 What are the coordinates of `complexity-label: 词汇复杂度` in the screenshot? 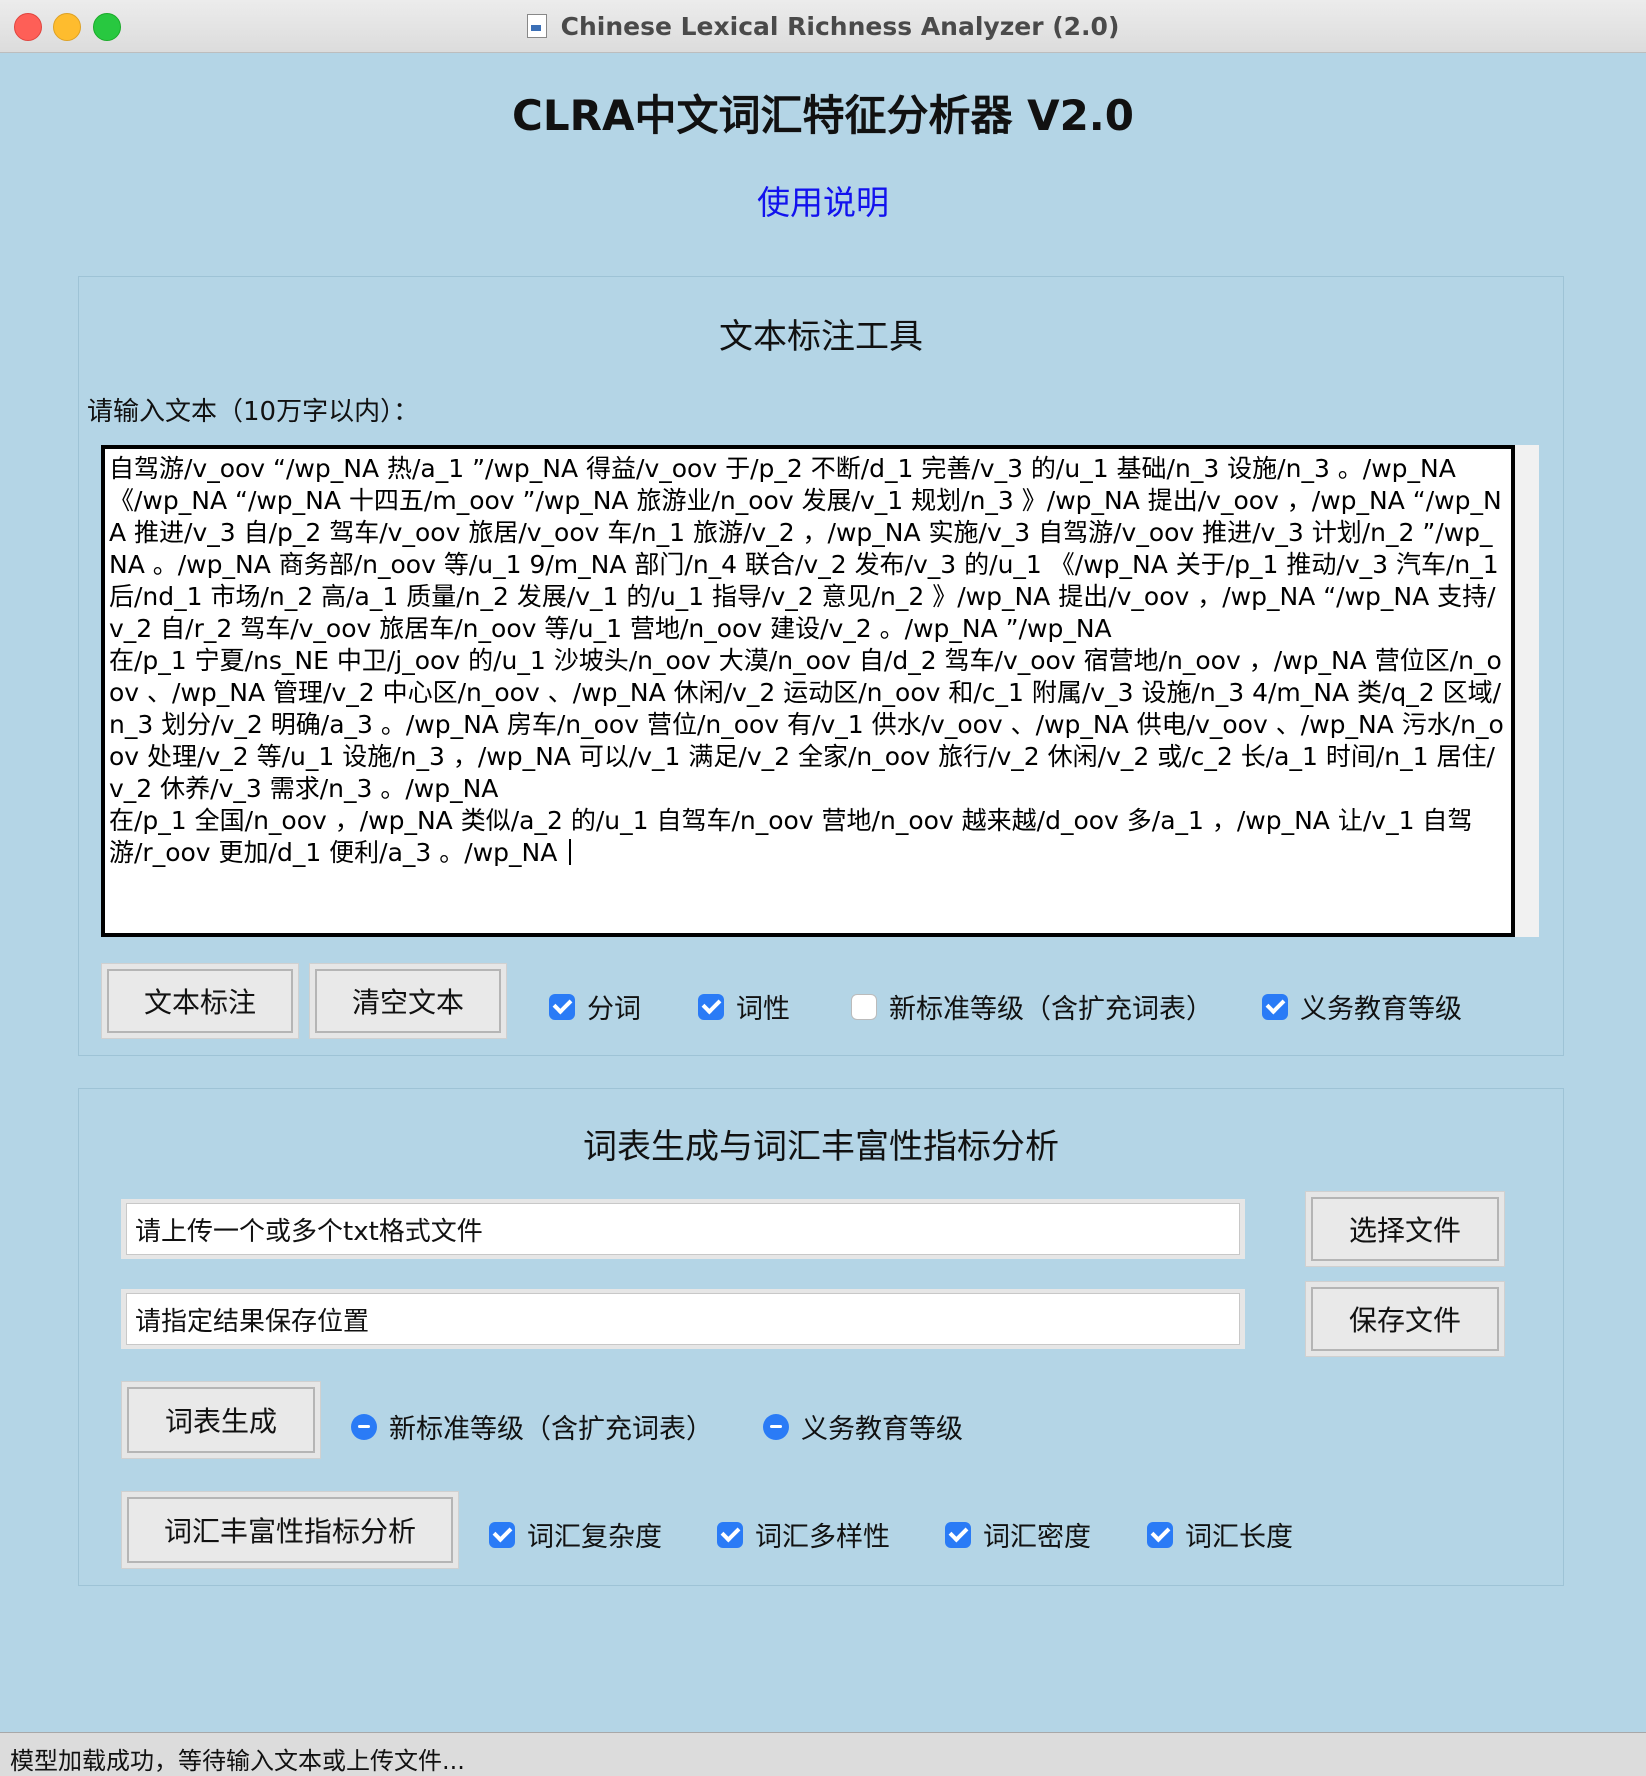 It's located at (594, 1537).